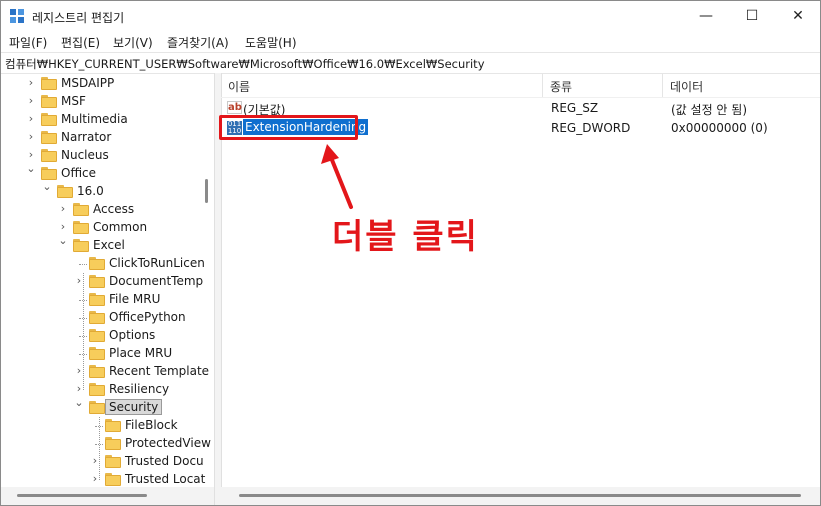  Describe the element at coordinates (106, 264) in the screenshot. I see `tree-item-clicktorunlicen: ClickToRunLicen` at that location.